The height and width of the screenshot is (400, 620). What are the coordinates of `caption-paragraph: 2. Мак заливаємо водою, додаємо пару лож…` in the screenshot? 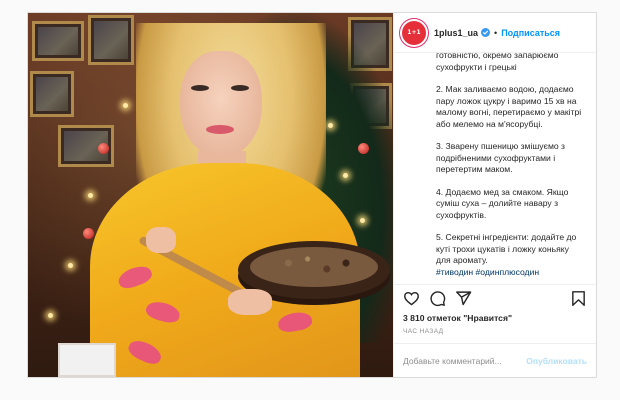 It's located at (509, 106).